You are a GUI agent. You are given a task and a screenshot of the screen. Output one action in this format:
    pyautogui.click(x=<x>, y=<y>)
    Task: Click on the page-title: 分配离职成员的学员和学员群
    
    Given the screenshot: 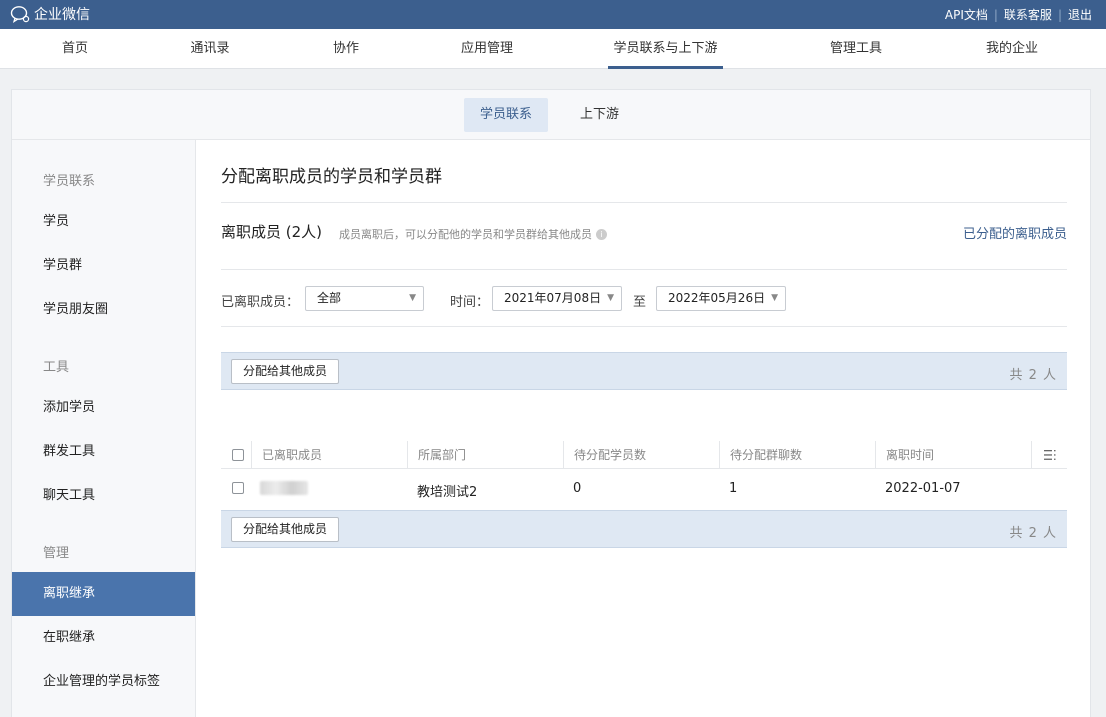 What is the action you would take?
    pyautogui.click(x=331, y=177)
    